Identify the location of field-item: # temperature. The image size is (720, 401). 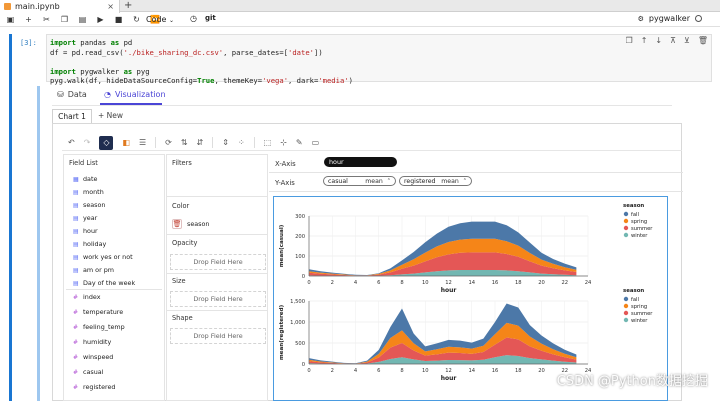
(98, 312).